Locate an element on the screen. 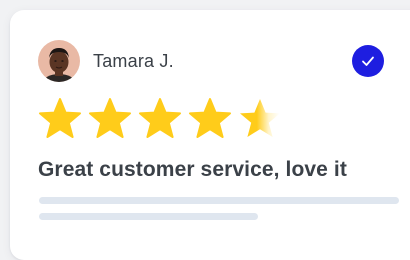  checkmark-icon is located at coordinates (368, 61).